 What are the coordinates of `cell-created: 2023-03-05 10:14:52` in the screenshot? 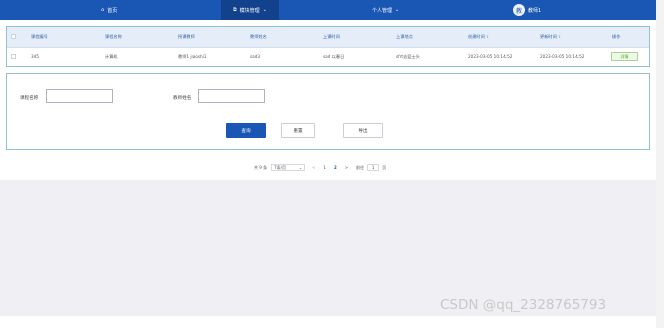 It's located at (490, 56).